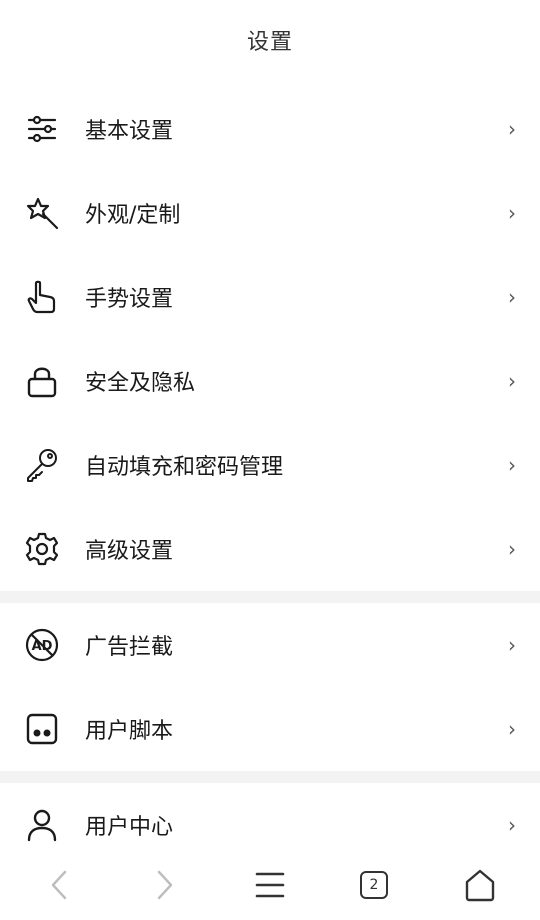  What do you see at coordinates (42, 549) in the screenshot?
I see `gear-icon` at bounding box center [42, 549].